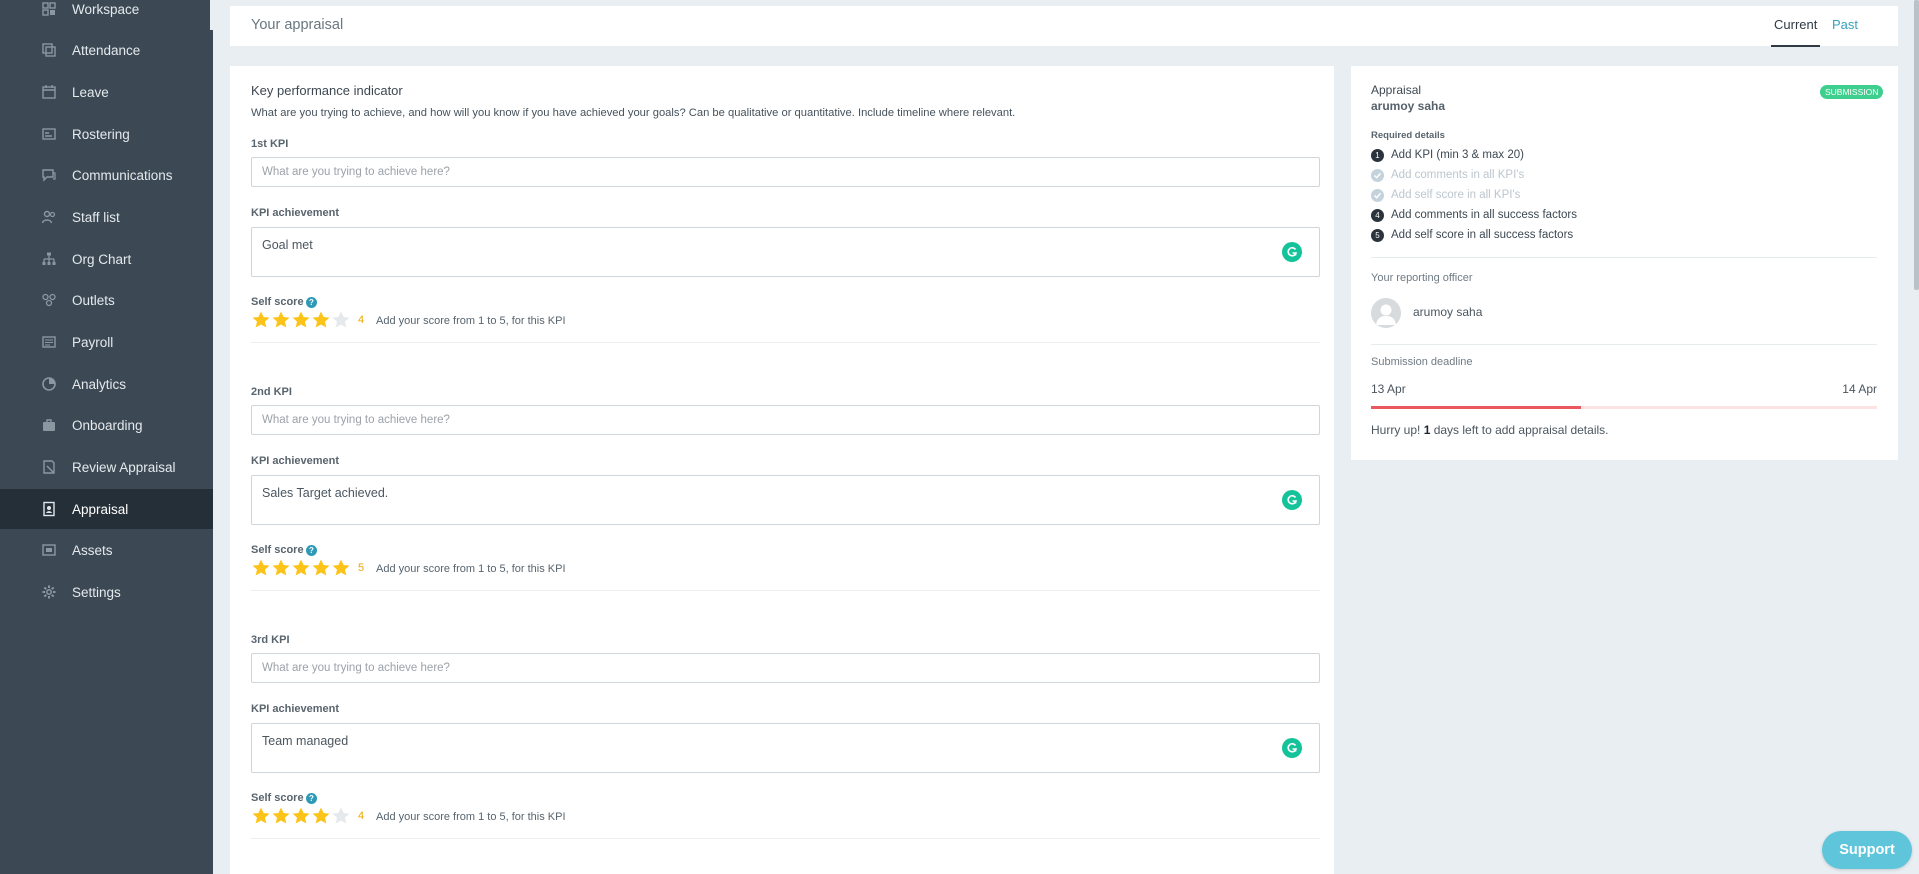  I want to click on sidebar-item-label: Attendance, so click(106, 50).